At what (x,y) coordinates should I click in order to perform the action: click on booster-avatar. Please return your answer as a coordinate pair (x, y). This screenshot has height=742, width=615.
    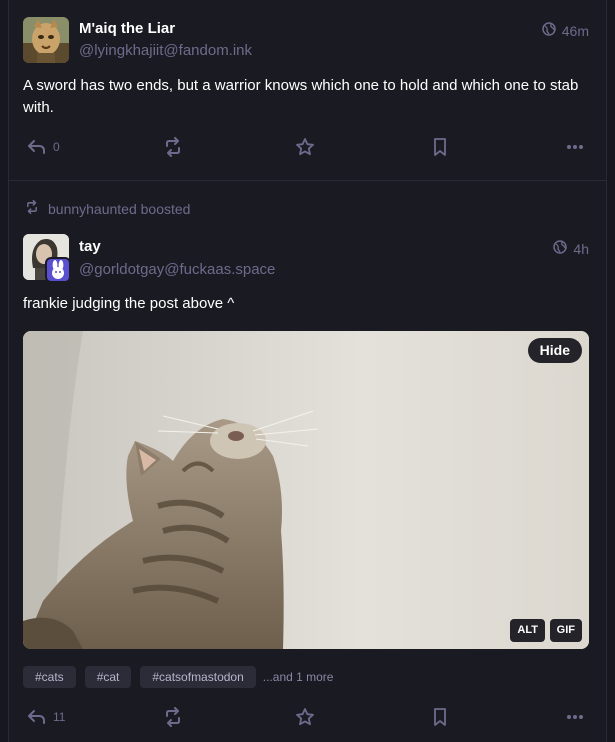
    Looking at the image, I should click on (58, 270).